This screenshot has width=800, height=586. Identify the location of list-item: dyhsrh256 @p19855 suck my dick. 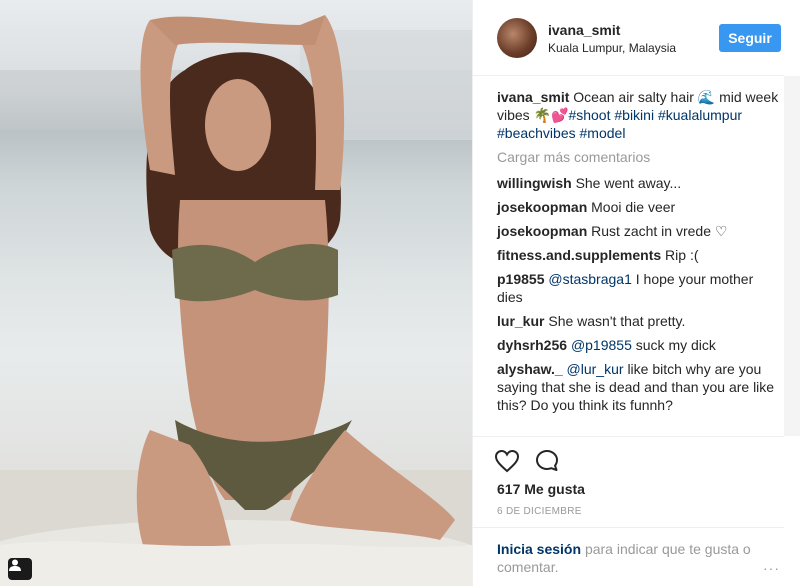
(639, 345).